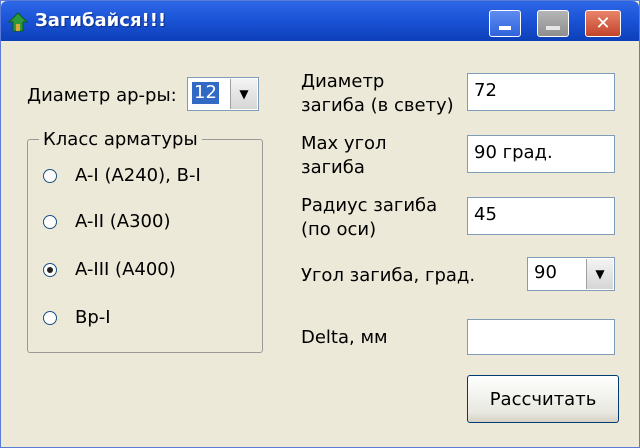 This screenshot has height=448, width=640. What do you see at coordinates (369, 205) in the screenshot?
I see `bend-radius-label-line1: Радиус загиба` at bounding box center [369, 205].